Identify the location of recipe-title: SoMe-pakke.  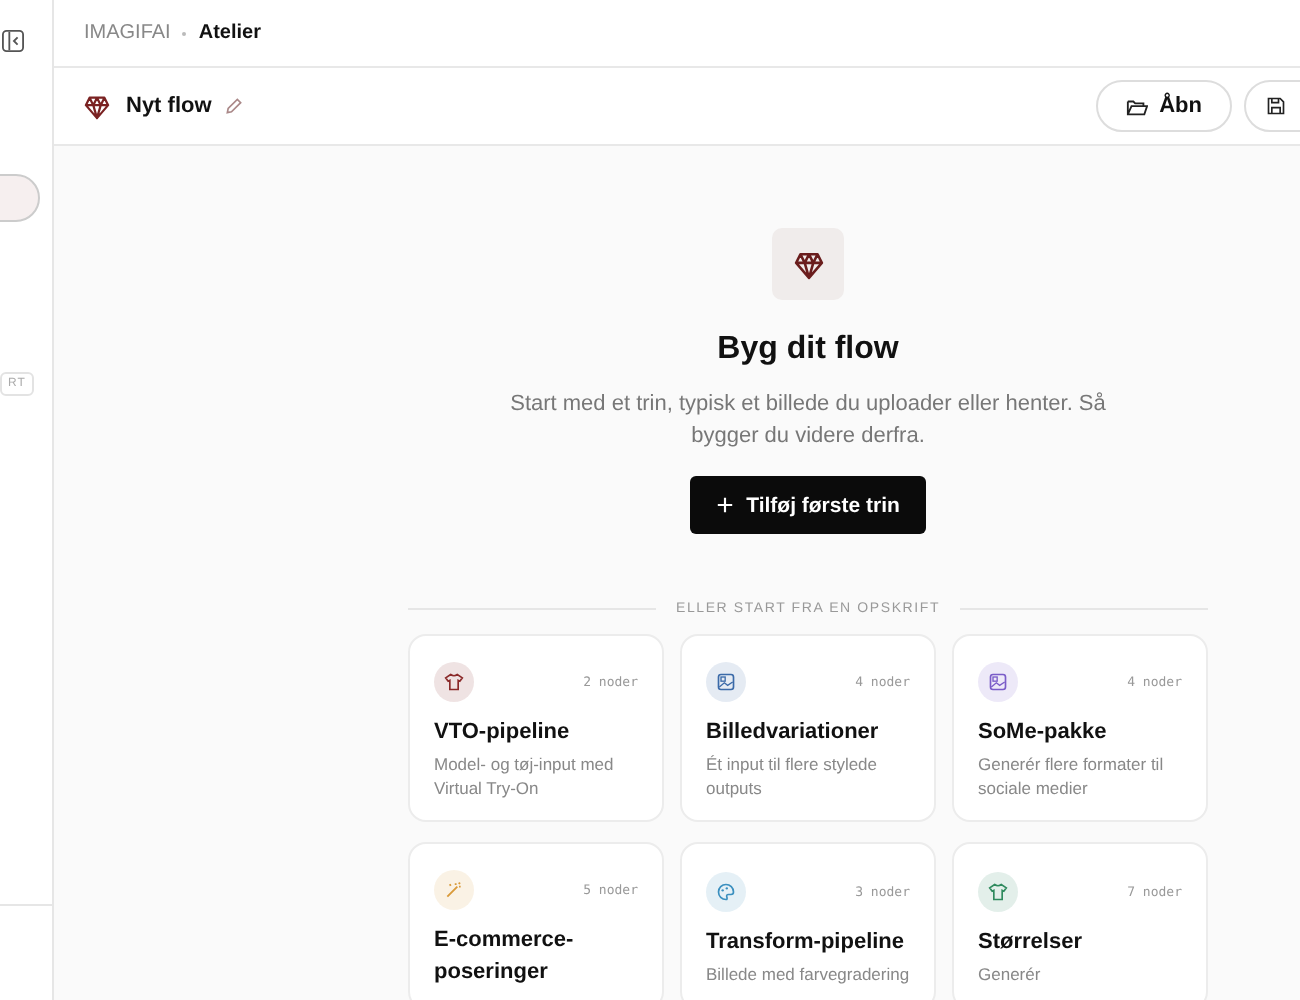
(1043, 733).